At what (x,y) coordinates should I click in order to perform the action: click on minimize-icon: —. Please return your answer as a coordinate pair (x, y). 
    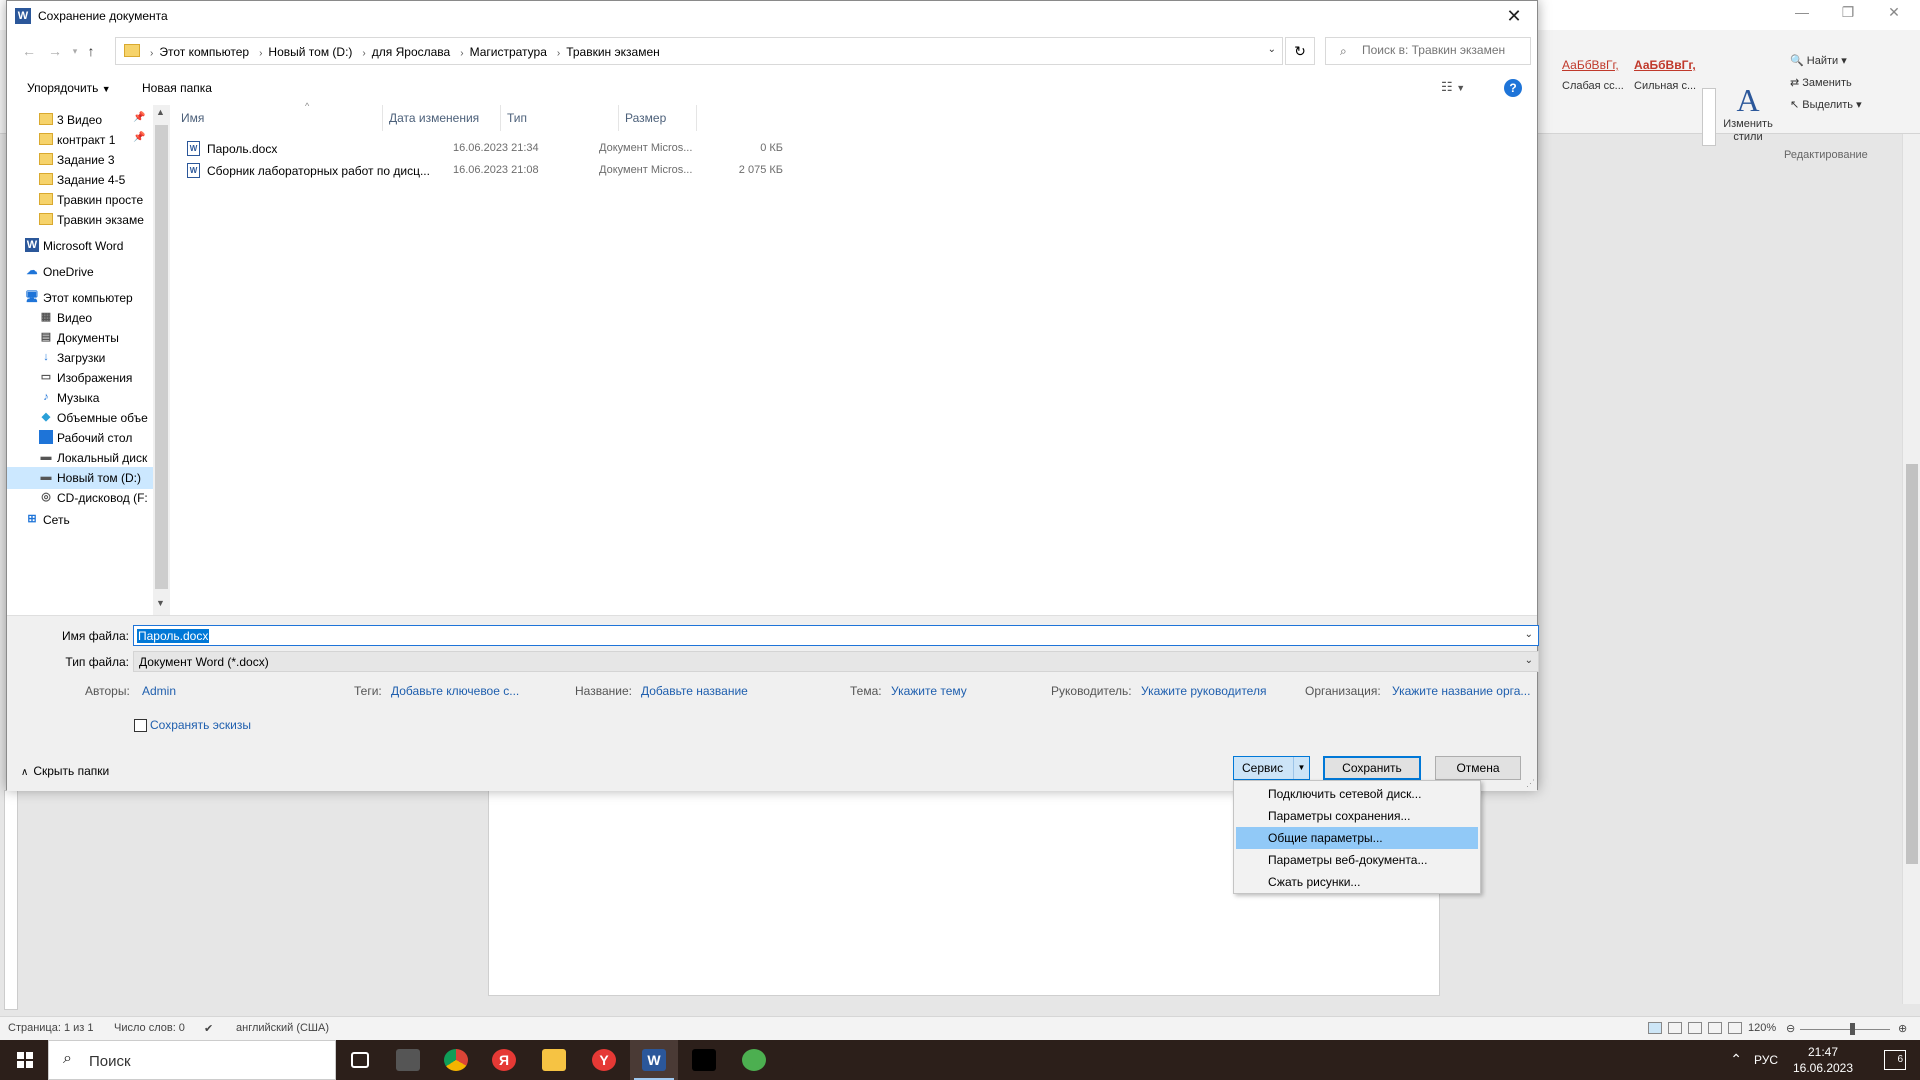
    Looking at the image, I should click on (1802, 12).